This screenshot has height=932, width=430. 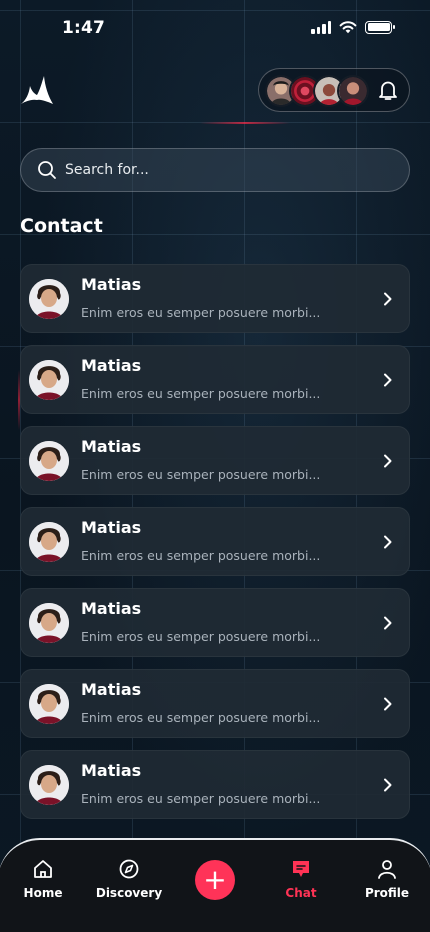 I want to click on search-input, so click(x=215, y=170).